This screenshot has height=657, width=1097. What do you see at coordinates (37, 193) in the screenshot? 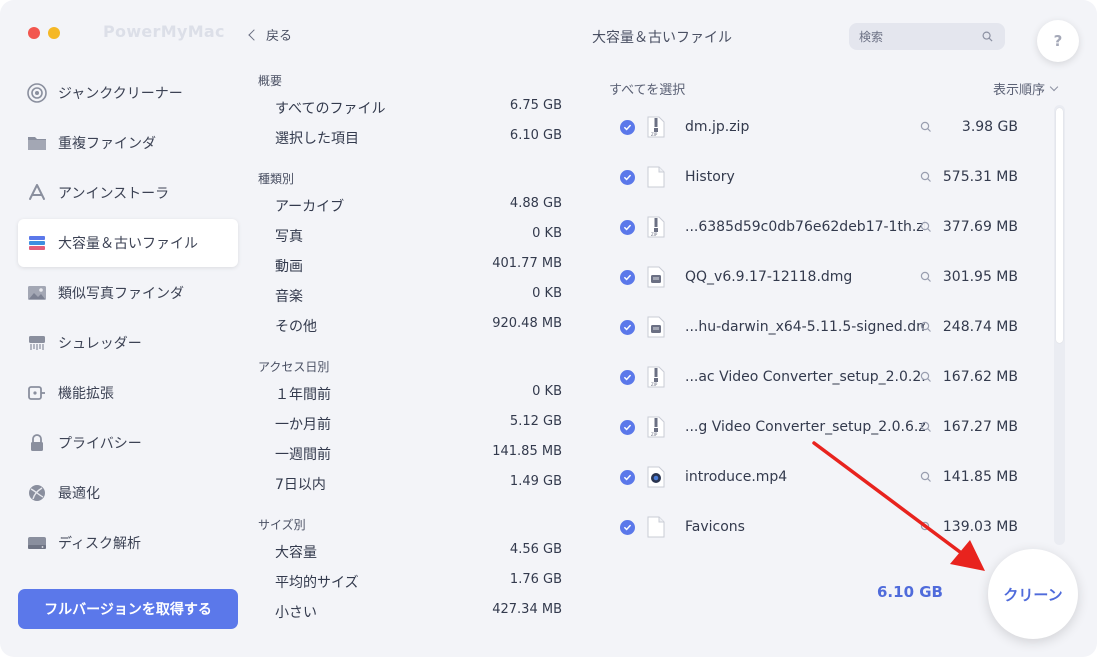
I see `apps-icon` at bounding box center [37, 193].